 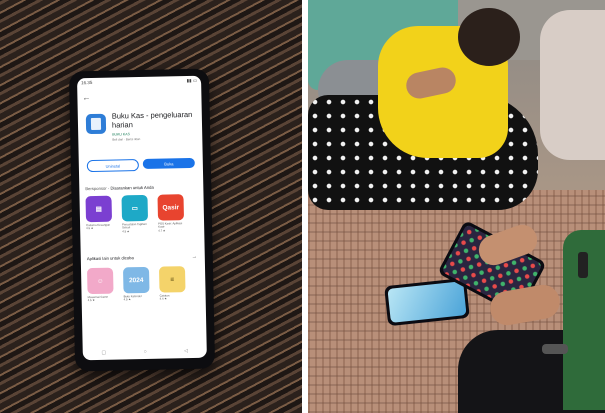 I want to click on wristwatch, so click(x=555, y=349).